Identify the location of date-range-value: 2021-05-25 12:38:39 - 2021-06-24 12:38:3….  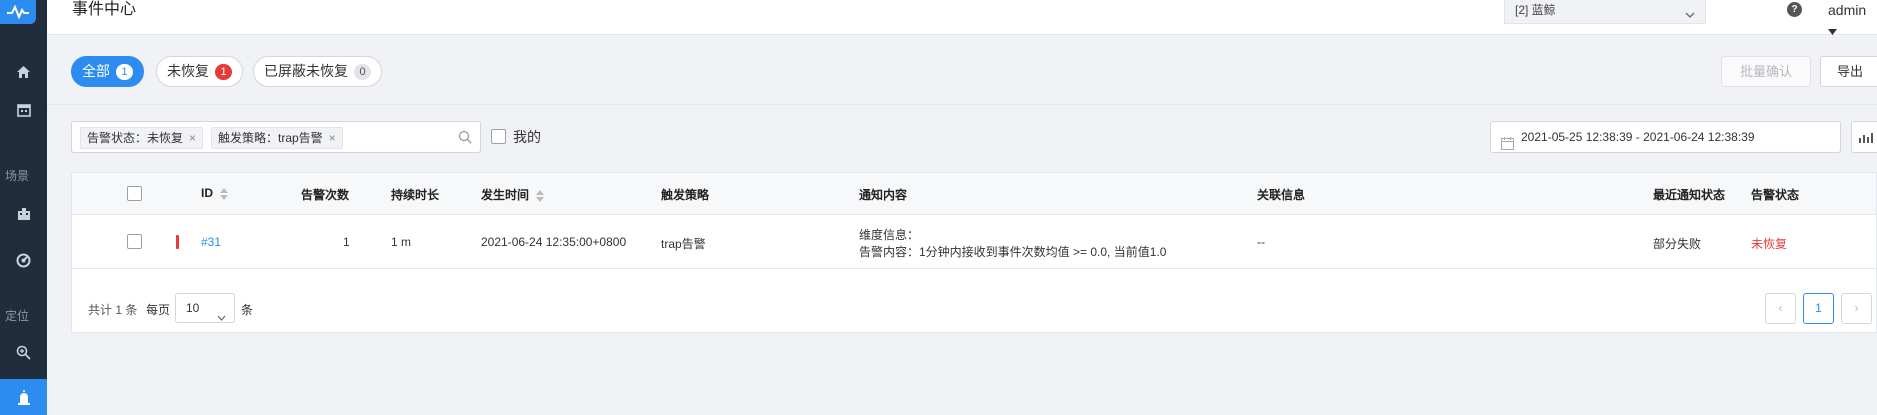
(1638, 137).